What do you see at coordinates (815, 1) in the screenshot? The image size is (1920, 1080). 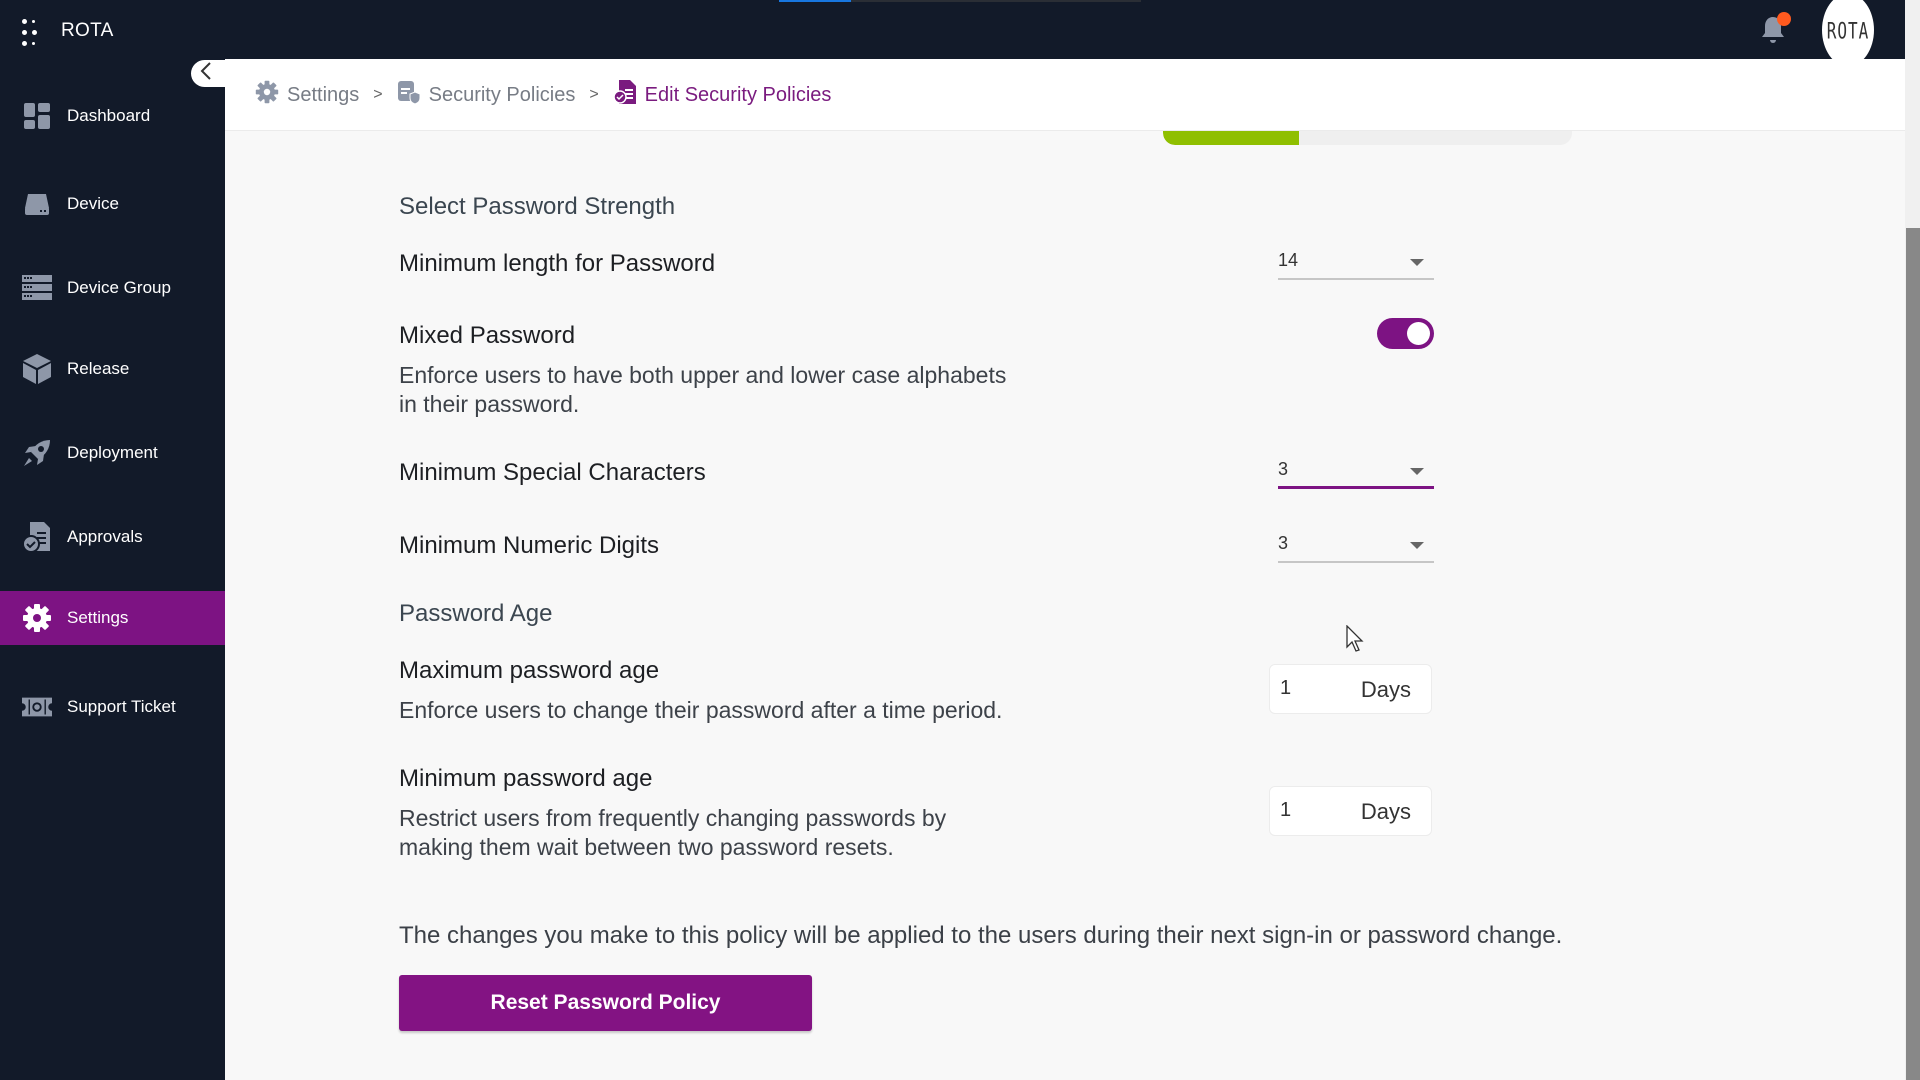 I see `page-loading-bar-fill` at bounding box center [815, 1].